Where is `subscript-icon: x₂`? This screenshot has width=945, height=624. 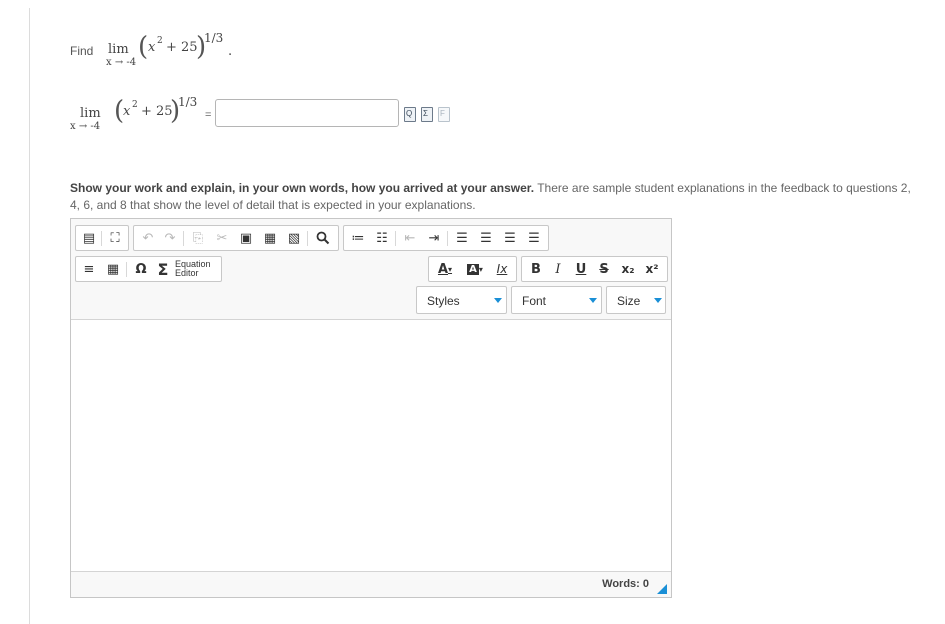 subscript-icon: x₂ is located at coordinates (628, 269).